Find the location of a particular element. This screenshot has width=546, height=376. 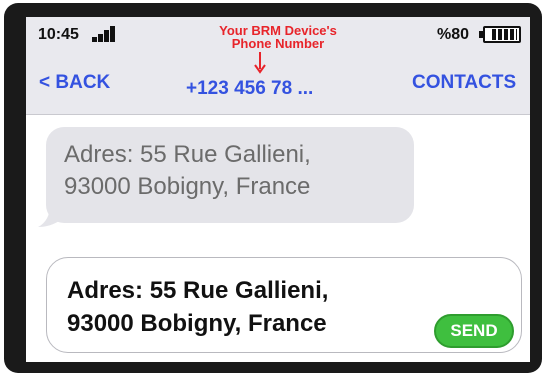

back-button: < BACK is located at coordinates (74, 83).